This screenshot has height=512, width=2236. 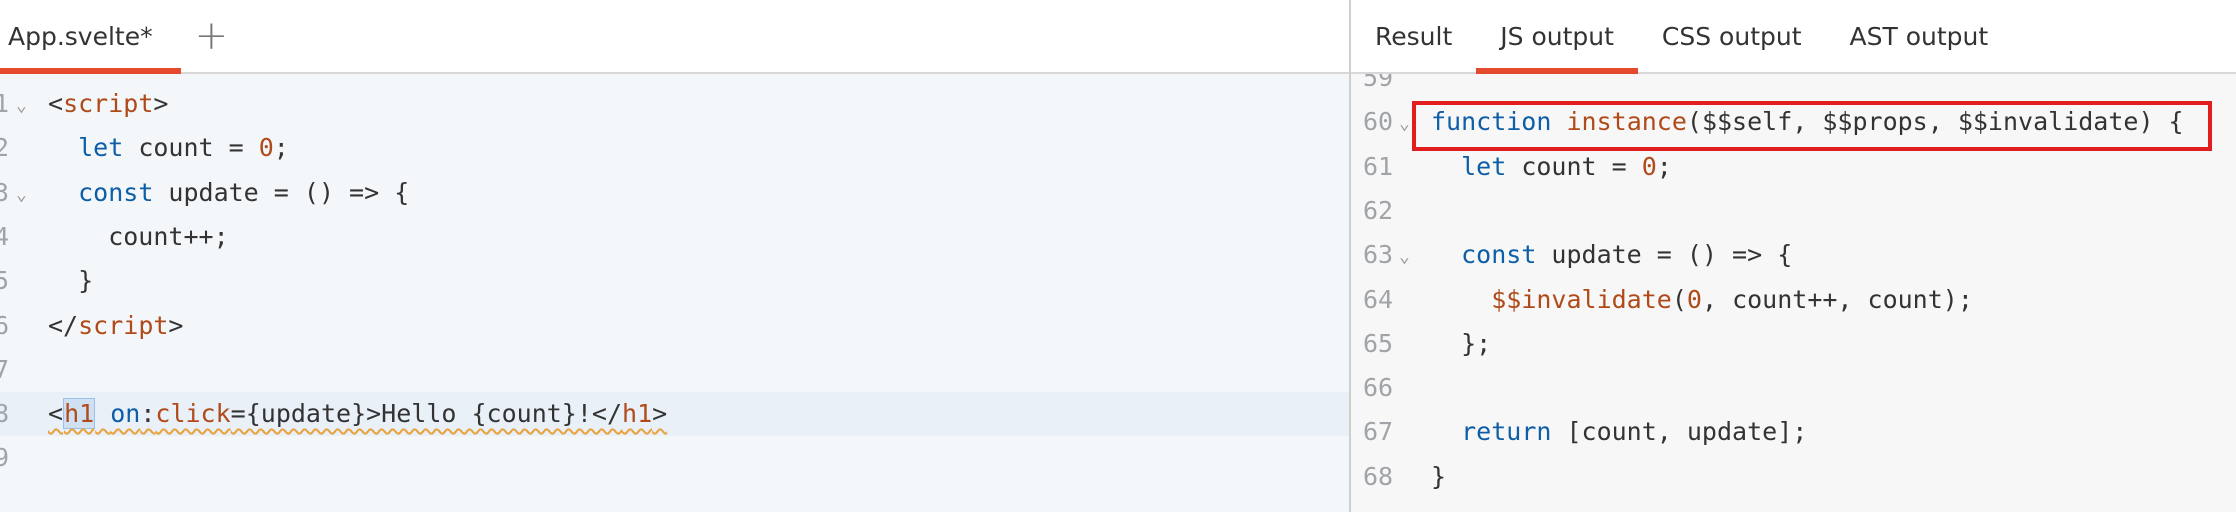 I want to click on code-token: return, so click(x=1506, y=432).